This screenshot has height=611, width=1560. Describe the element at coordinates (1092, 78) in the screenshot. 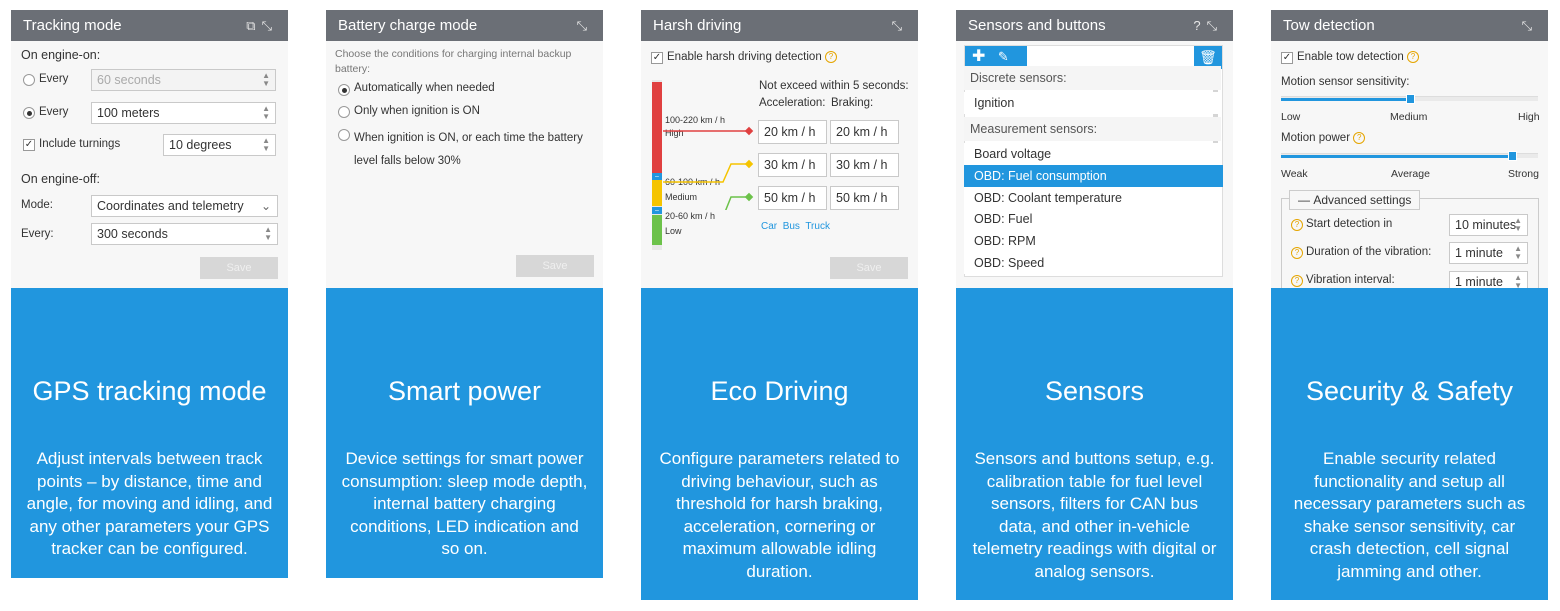

I see `discrete-sensors-header: Discrete sensors:` at that location.